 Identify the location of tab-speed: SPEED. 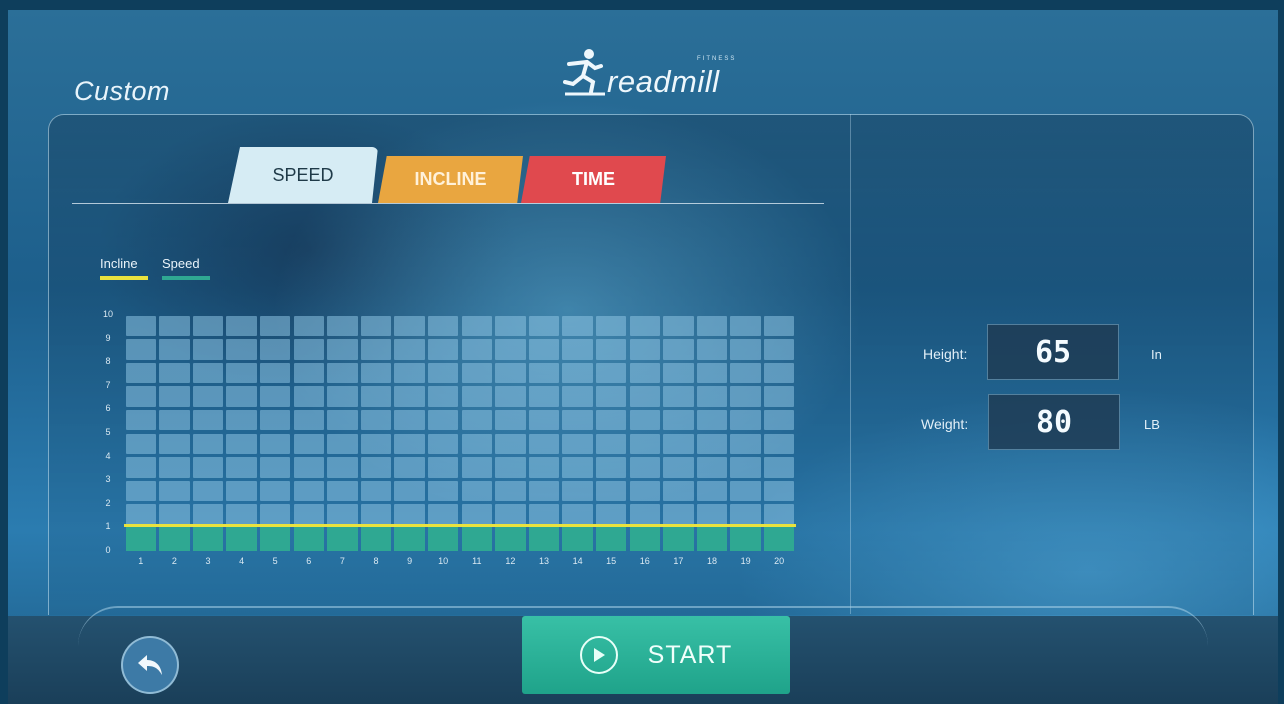
(303, 175).